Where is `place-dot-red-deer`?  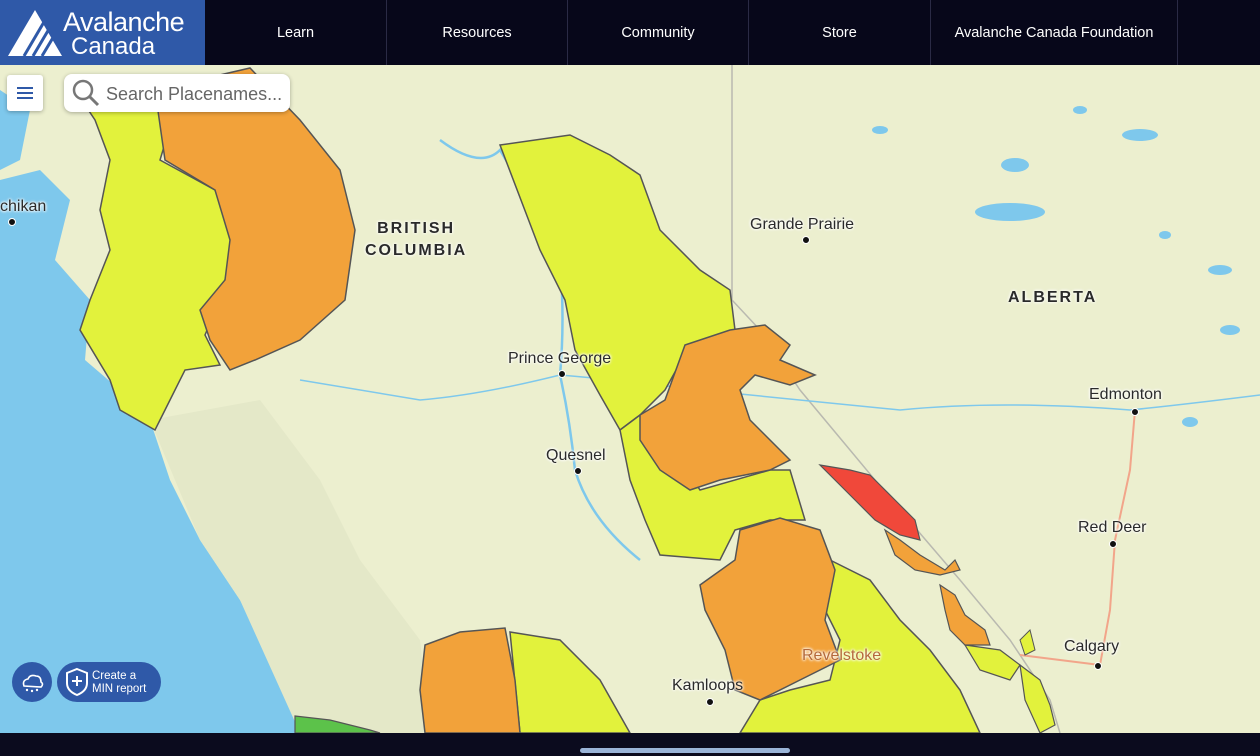 place-dot-red-deer is located at coordinates (1113, 544).